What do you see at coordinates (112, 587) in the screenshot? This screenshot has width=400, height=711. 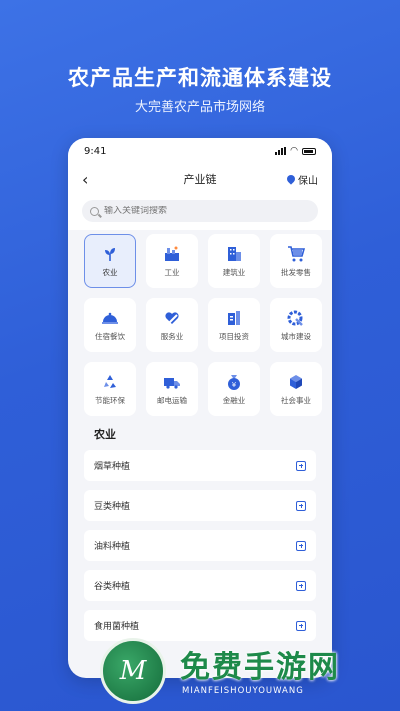 I see `list-item-label: 谷类种植` at bounding box center [112, 587].